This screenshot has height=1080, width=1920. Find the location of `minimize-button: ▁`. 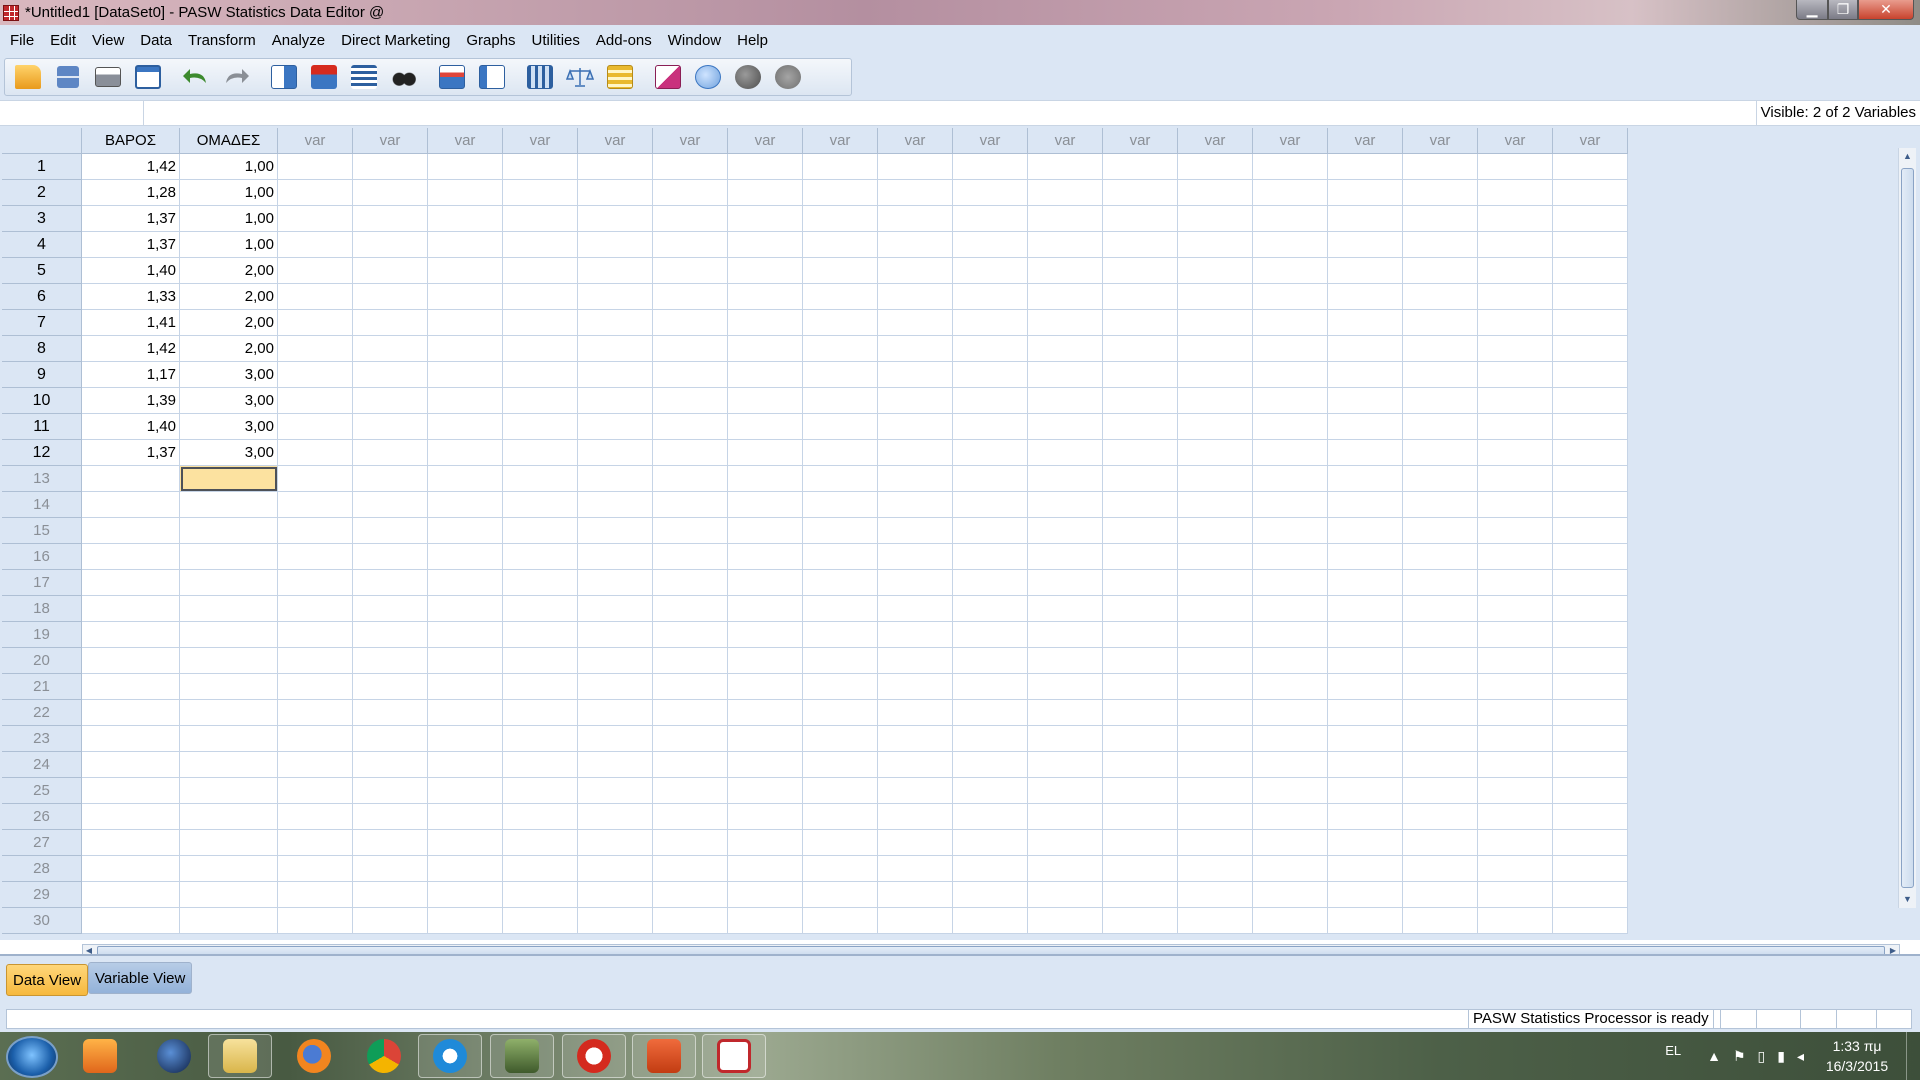

minimize-button: ▁ is located at coordinates (1812, 10).